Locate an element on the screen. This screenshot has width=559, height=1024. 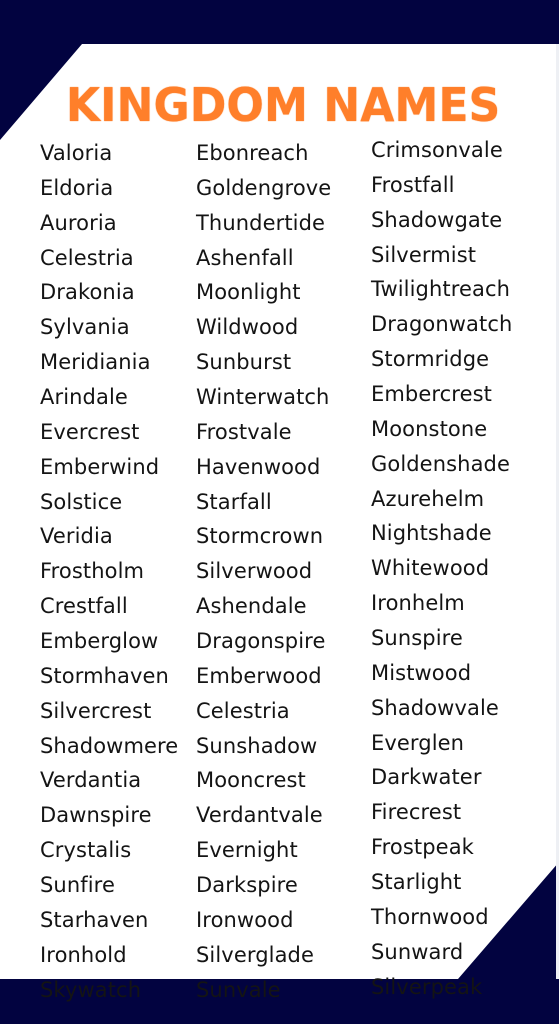
kingdom-name-item: Havenwood is located at coordinates (258, 466).